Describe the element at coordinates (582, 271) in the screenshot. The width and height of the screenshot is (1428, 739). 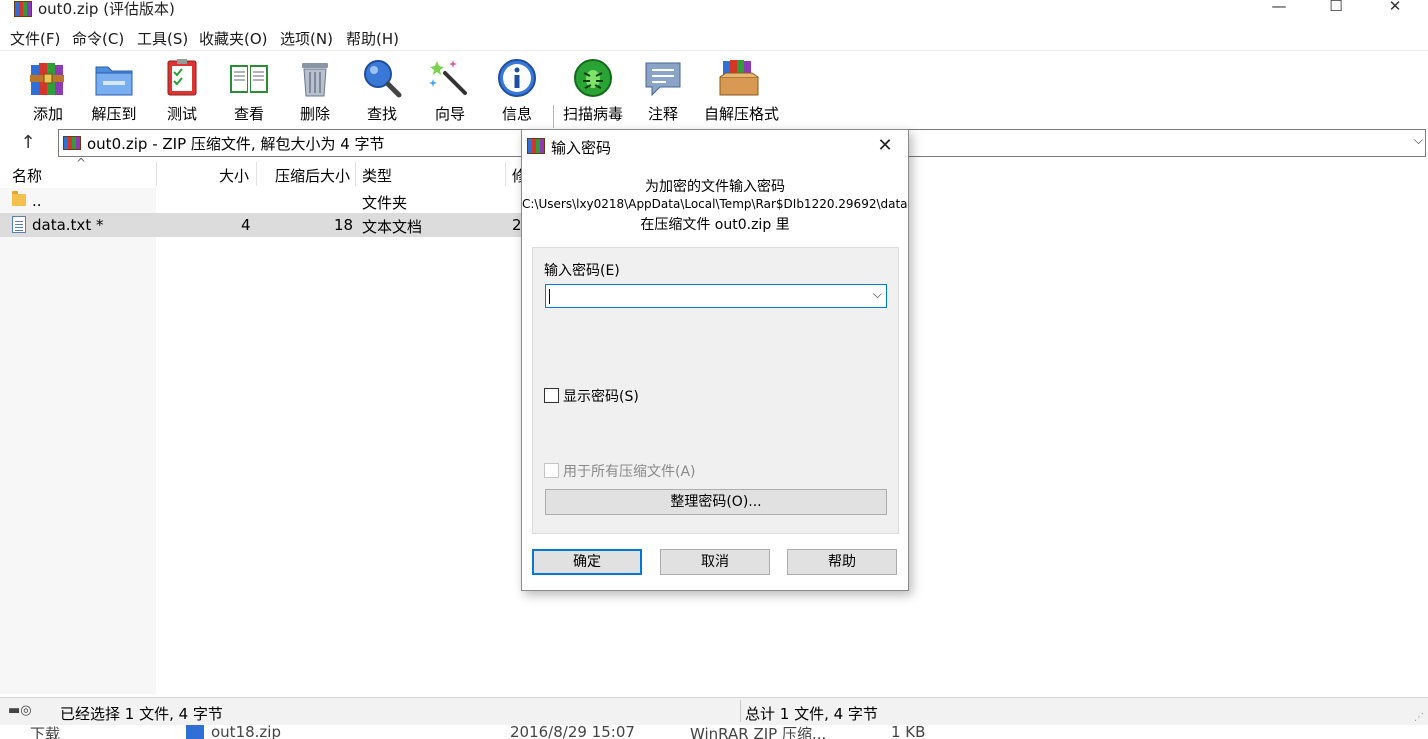
I see `password-label: 输入密码(E)` at that location.